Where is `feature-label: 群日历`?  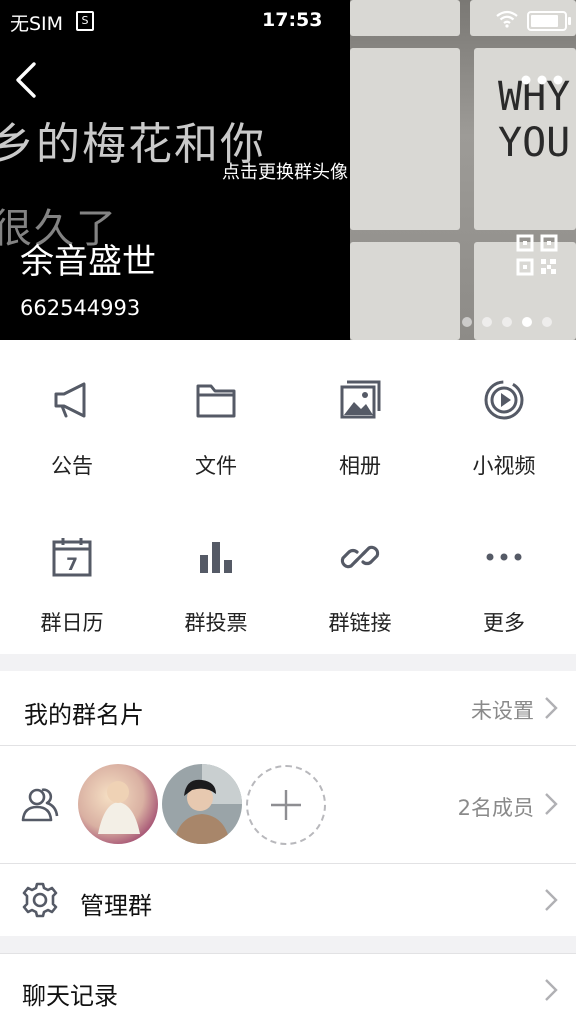
feature-label: 群日历 is located at coordinates (72, 623).